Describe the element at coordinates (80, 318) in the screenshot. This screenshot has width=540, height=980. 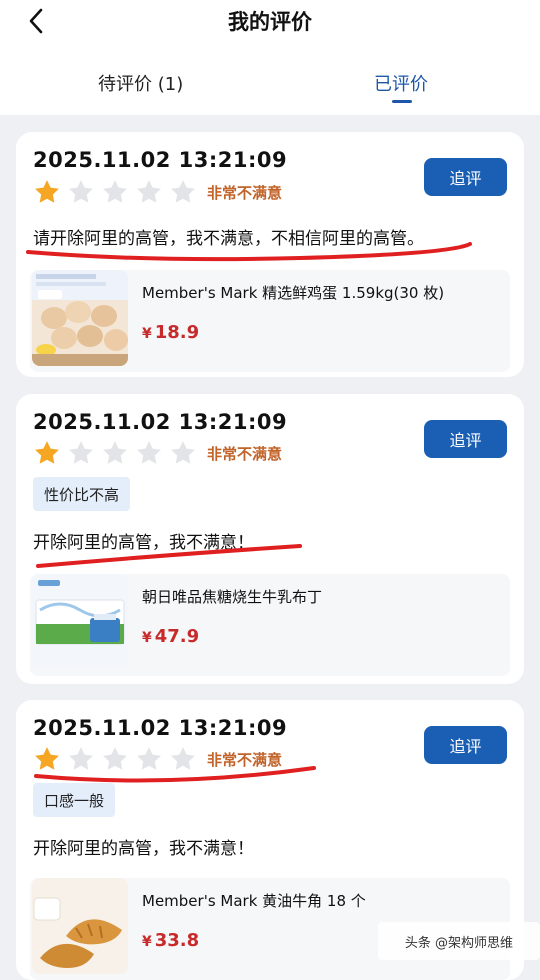
I see `eggs-image` at that location.